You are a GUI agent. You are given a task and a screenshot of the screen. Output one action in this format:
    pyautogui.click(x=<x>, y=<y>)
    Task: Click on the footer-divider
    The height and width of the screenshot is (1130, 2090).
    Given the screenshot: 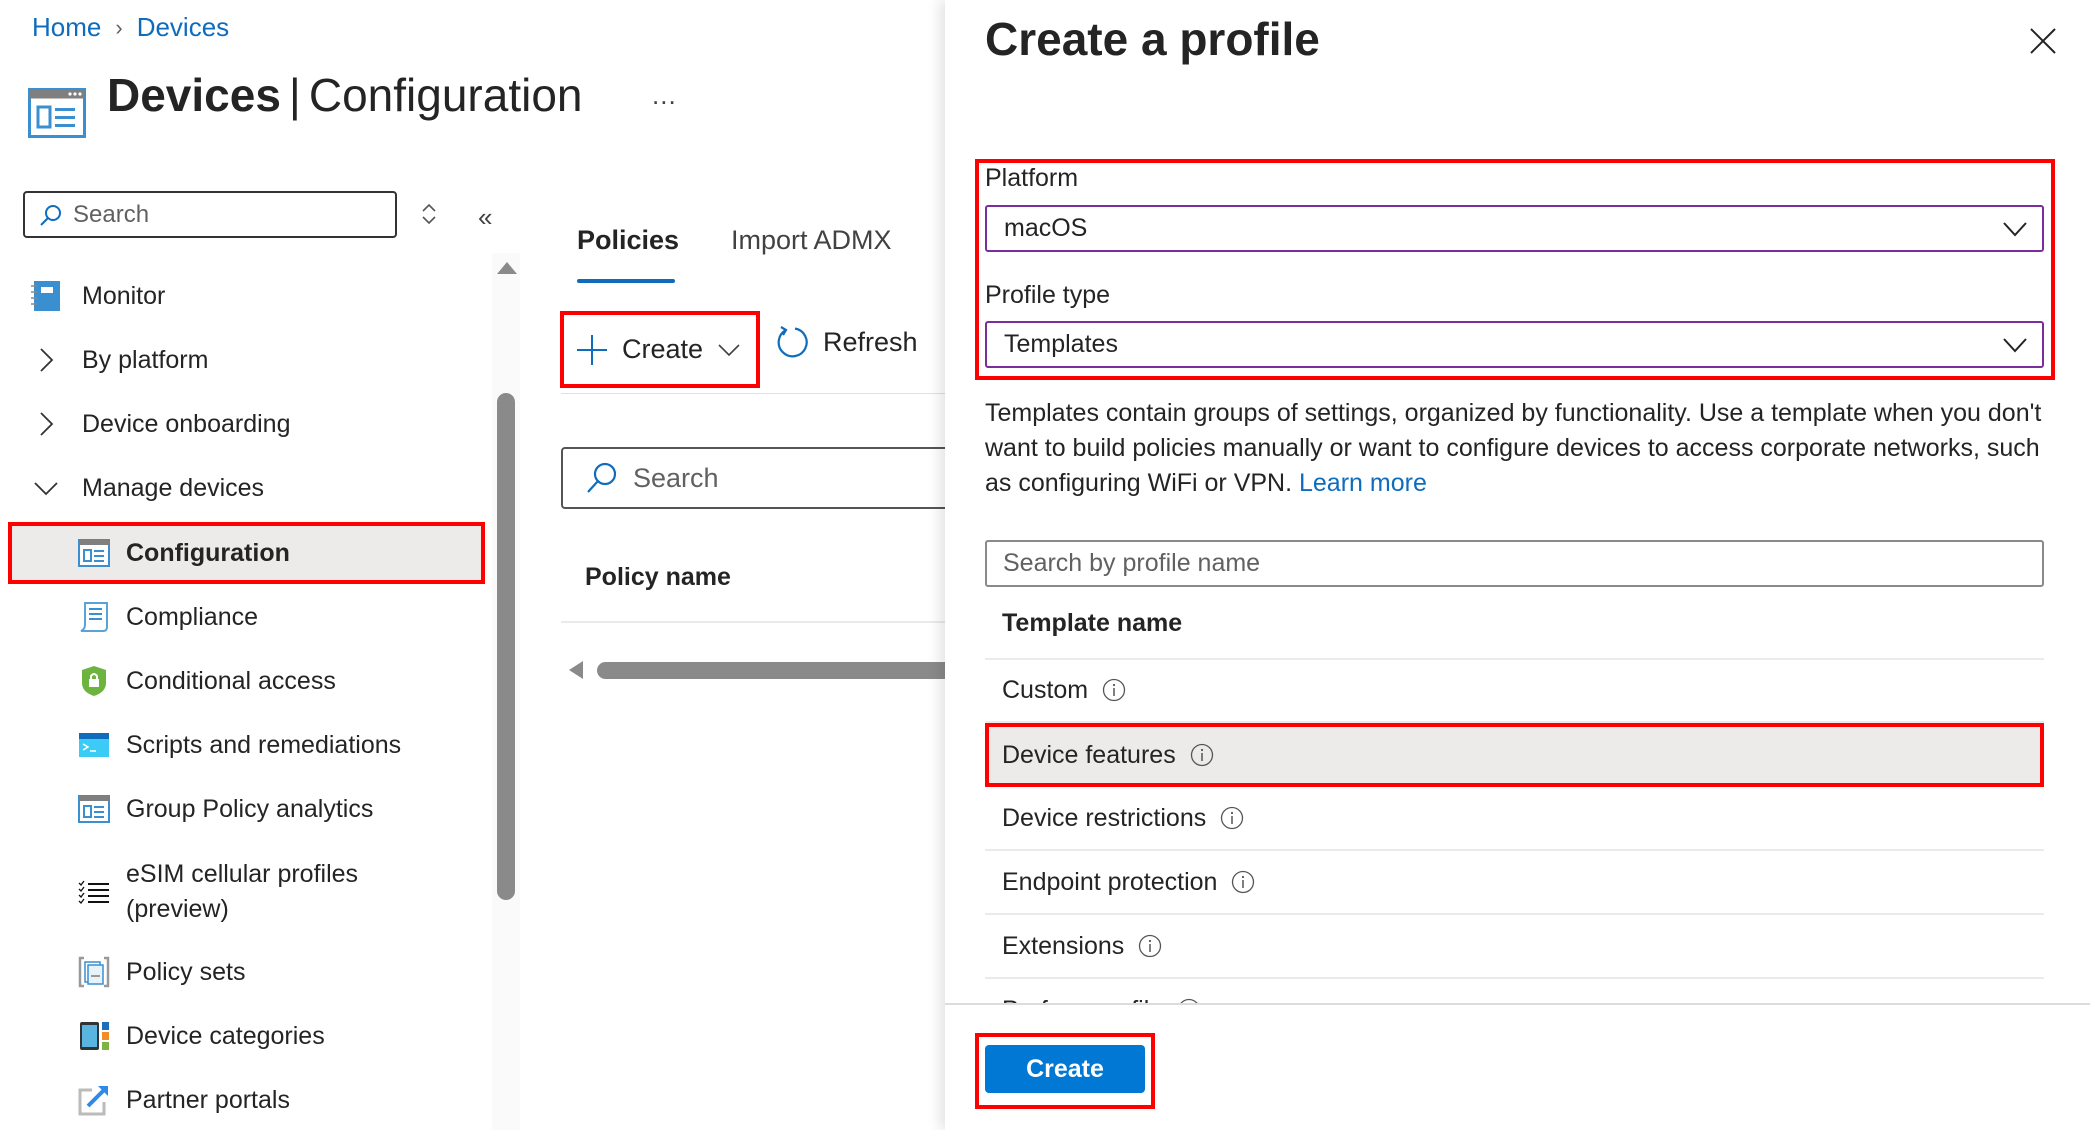 What is the action you would take?
    pyautogui.click(x=1517, y=1004)
    